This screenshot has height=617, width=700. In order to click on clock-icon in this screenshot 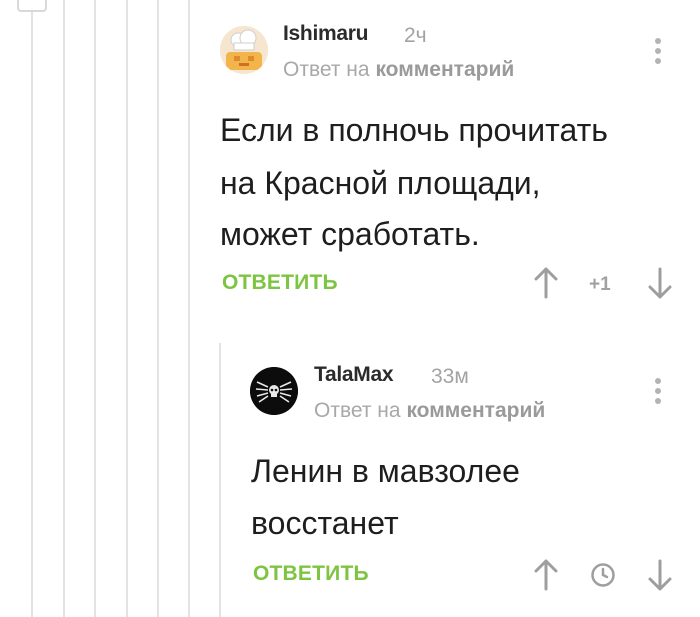, I will do `click(603, 575)`.